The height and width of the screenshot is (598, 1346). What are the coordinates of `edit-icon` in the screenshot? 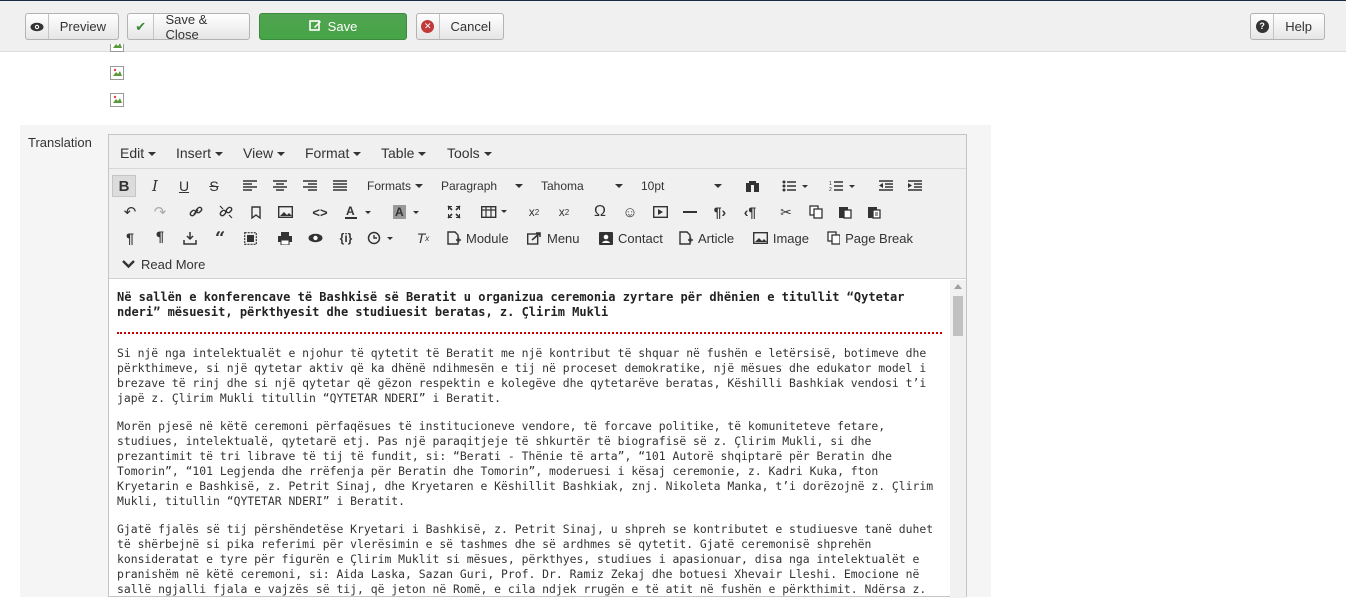 It's located at (315, 27).